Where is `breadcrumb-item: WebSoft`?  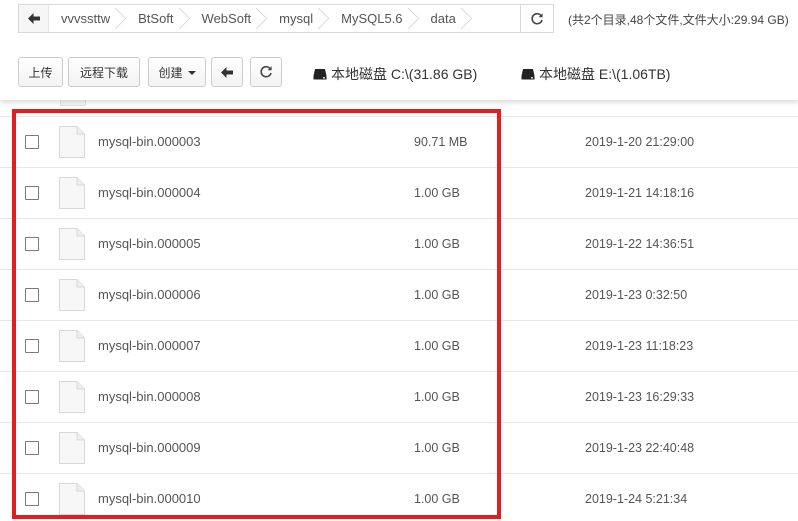
breadcrumb-item: WebSoft is located at coordinates (227, 18).